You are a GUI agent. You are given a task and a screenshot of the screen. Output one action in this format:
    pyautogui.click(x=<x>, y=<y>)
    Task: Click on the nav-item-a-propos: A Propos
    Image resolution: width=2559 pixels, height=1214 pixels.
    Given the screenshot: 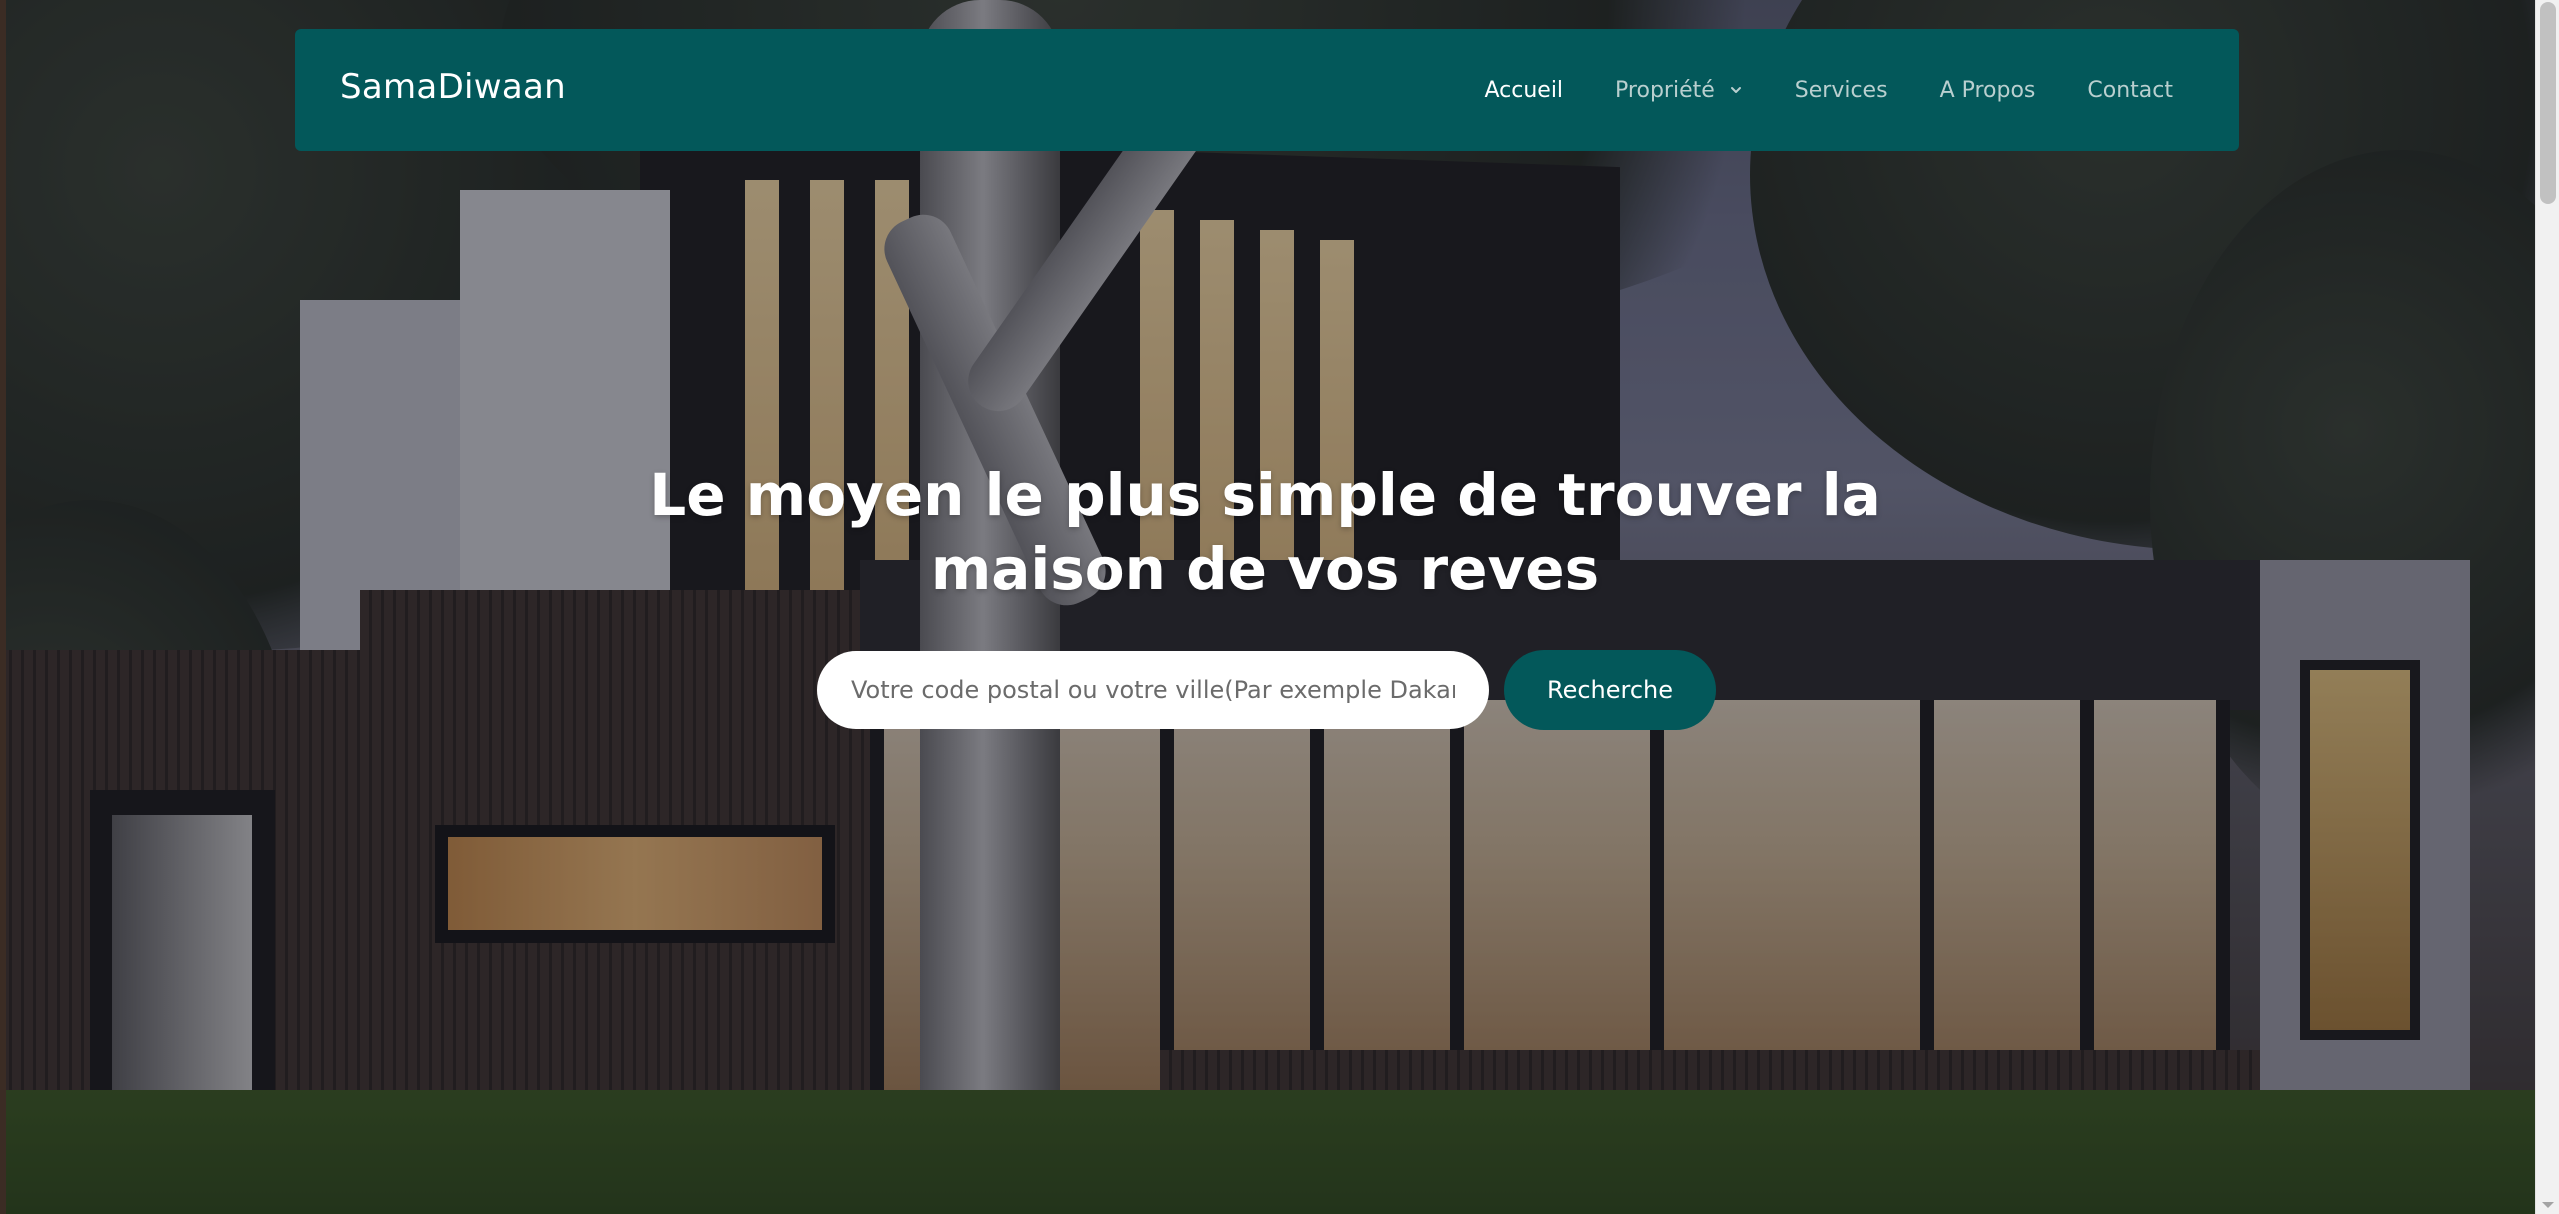 What is the action you would take?
    pyautogui.click(x=1988, y=90)
    